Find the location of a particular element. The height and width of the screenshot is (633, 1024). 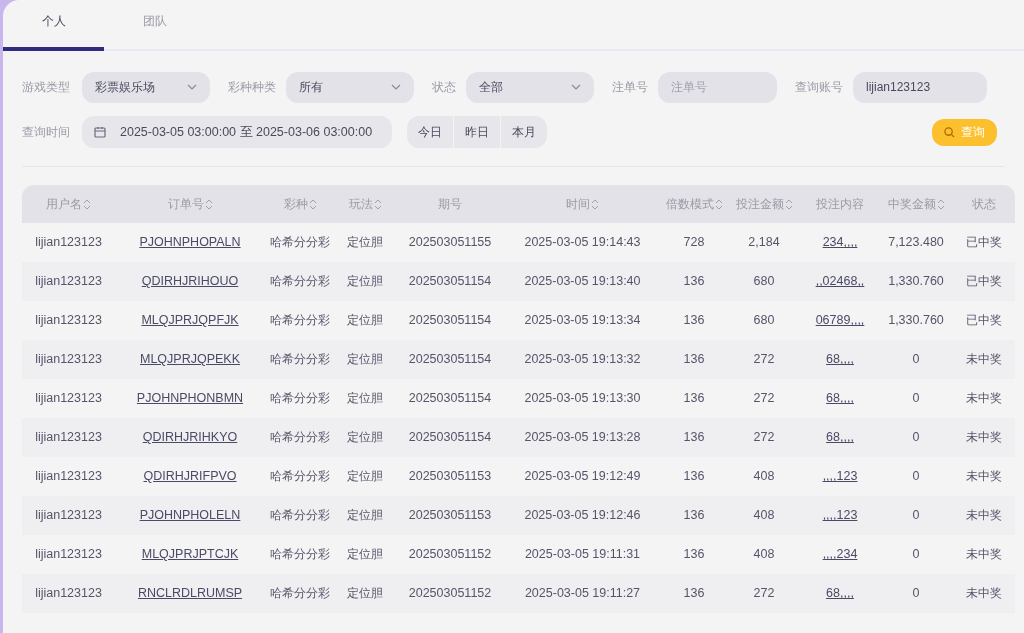

table-cell: 202503051154 is located at coordinates (450, 398).